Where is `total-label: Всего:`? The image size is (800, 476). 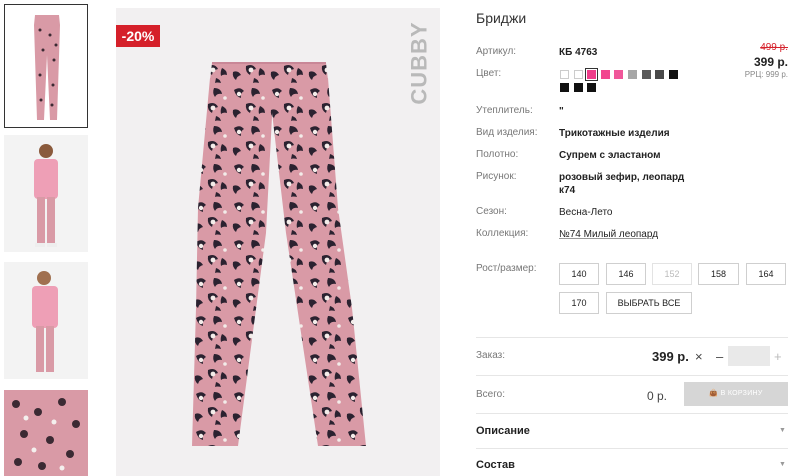
total-label: Всего: is located at coordinates (490, 394).